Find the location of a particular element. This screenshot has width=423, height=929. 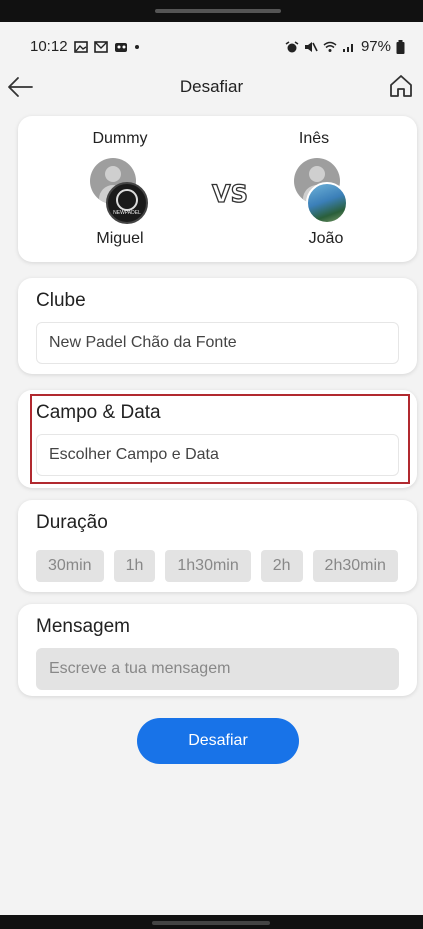

wifi-icon is located at coordinates (330, 46).